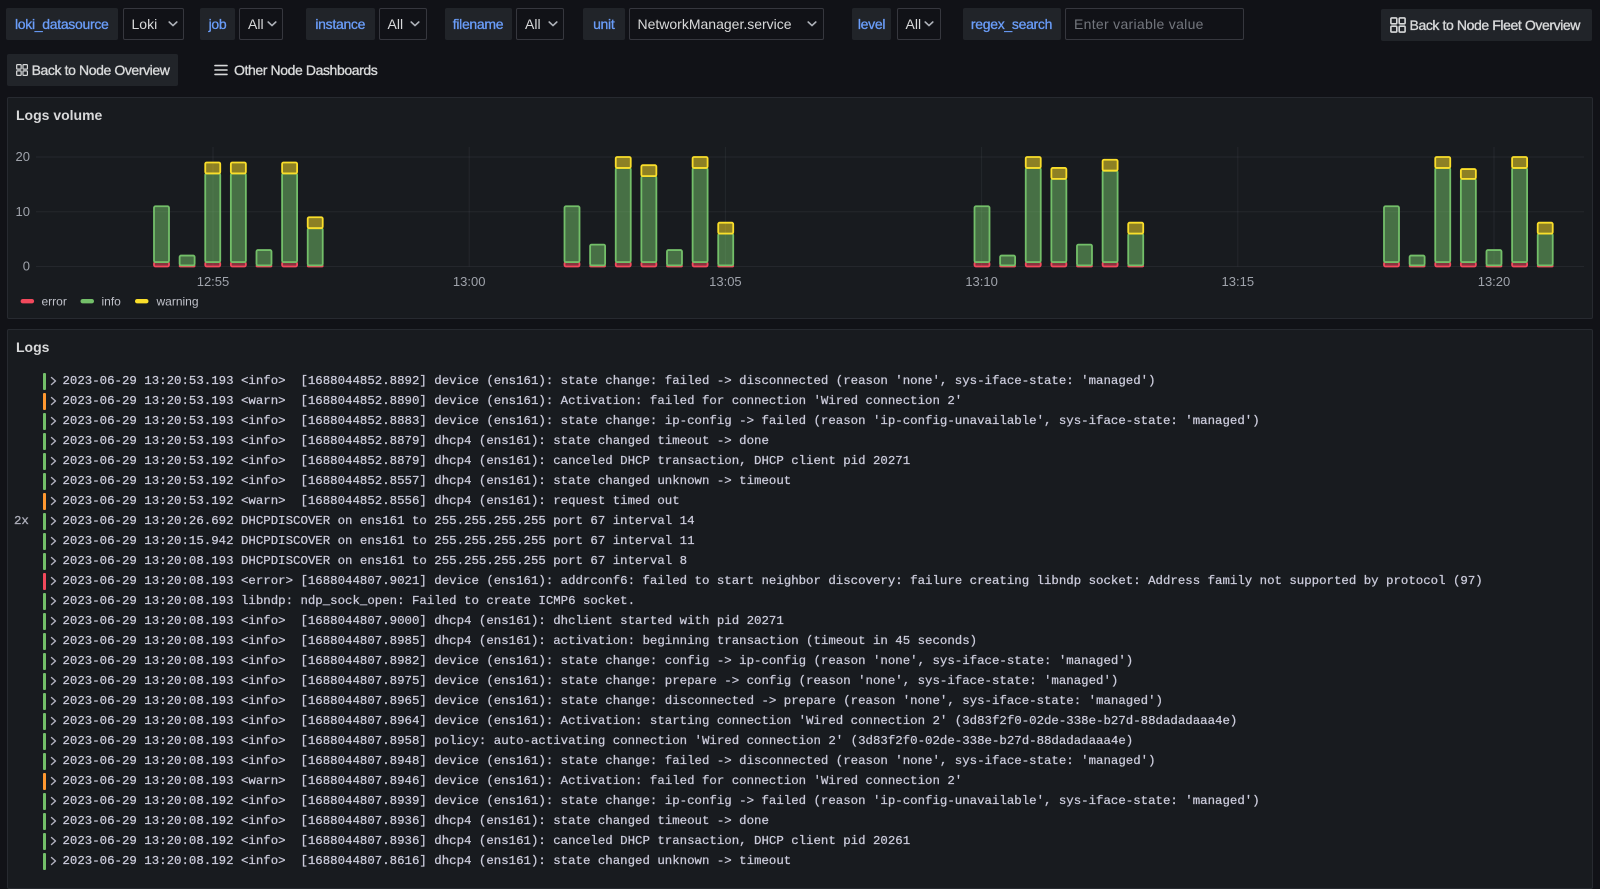 The width and height of the screenshot is (1600, 889). What do you see at coordinates (725, 281) in the screenshot?
I see `svg-text: 13:05` at bounding box center [725, 281].